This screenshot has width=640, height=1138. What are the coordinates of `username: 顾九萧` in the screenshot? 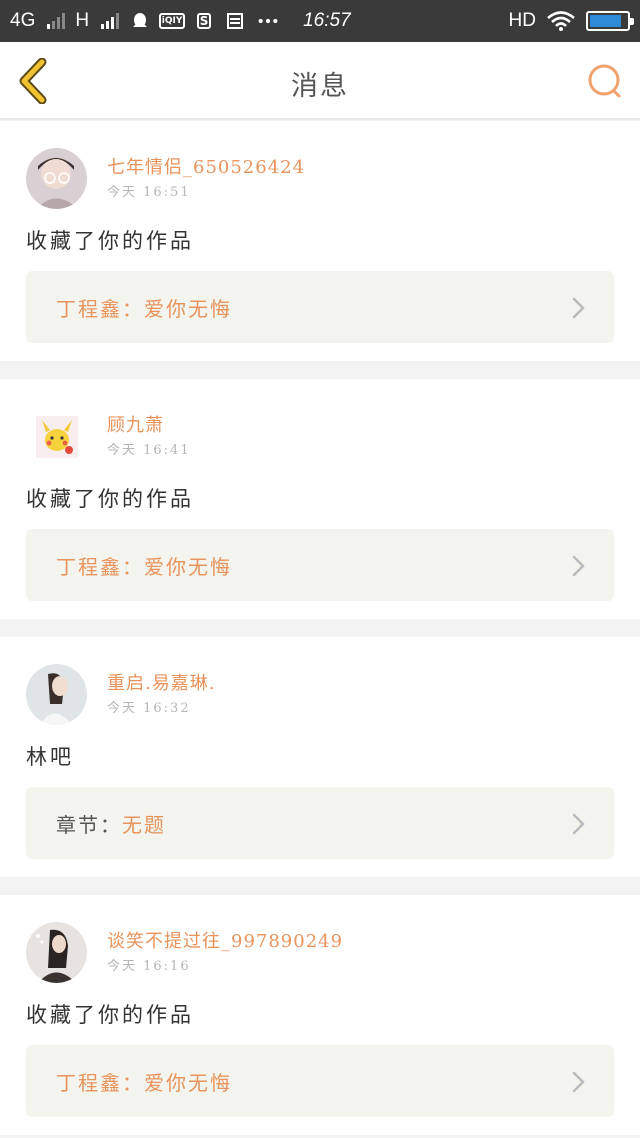 It's located at (135, 424).